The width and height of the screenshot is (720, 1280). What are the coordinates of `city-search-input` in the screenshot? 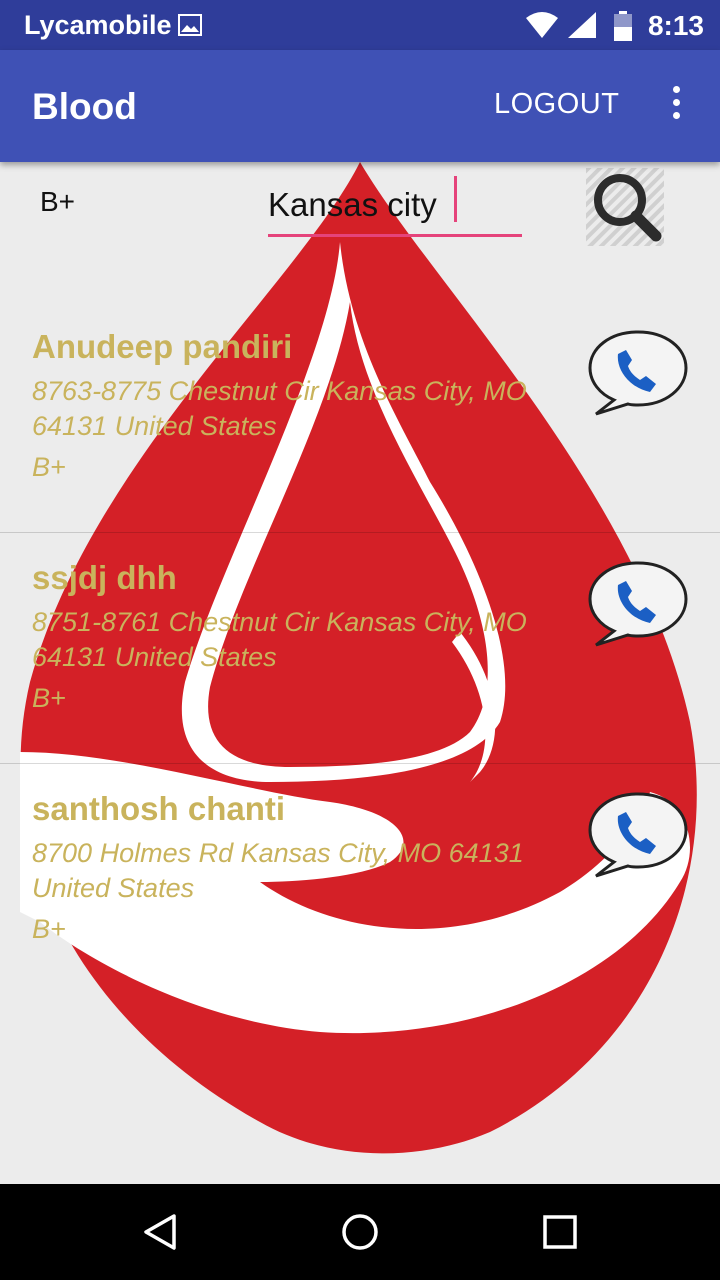 It's located at (395, 206).